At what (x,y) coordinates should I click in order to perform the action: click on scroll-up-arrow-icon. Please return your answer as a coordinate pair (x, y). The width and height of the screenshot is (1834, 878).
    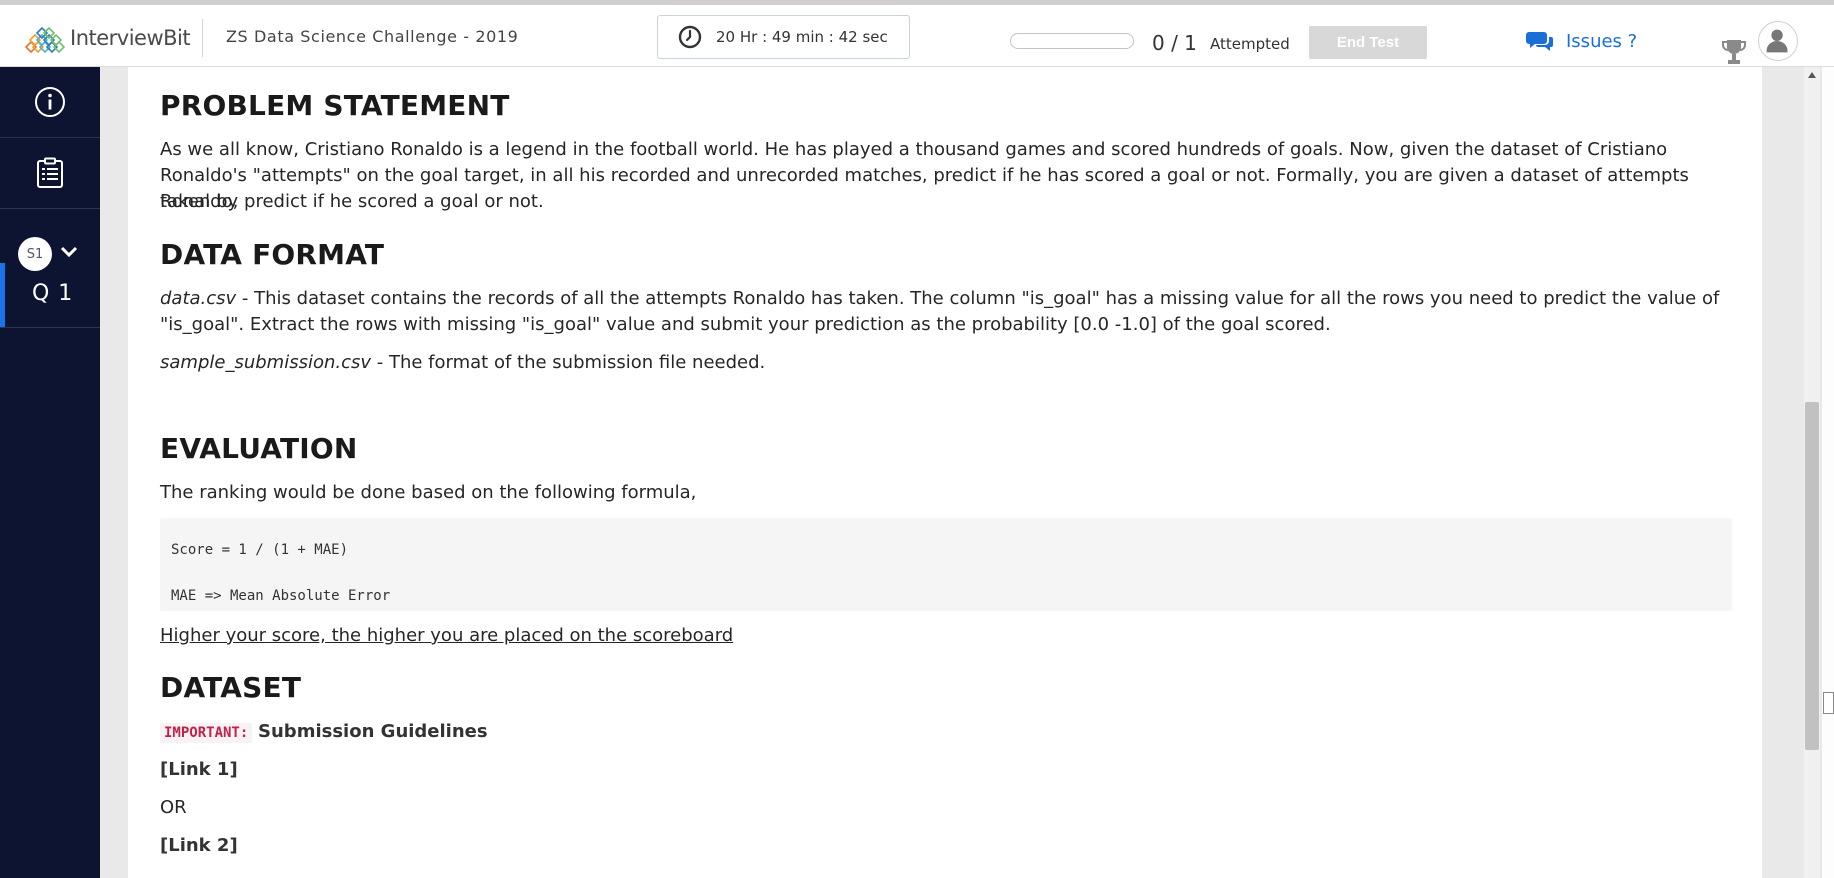
    Looking at the image, I should click on (1812, 75).